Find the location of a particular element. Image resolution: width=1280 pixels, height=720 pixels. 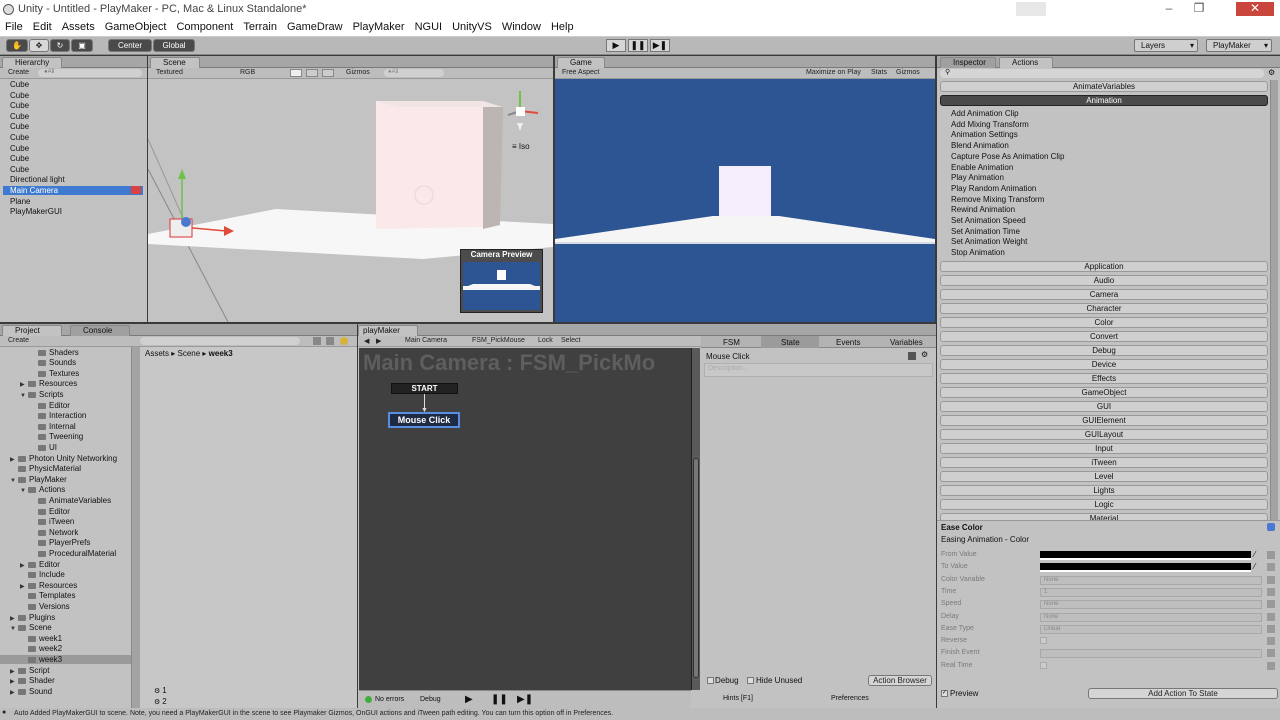

breadcrumb-week3: week3 is located at coordinates (221, 353).